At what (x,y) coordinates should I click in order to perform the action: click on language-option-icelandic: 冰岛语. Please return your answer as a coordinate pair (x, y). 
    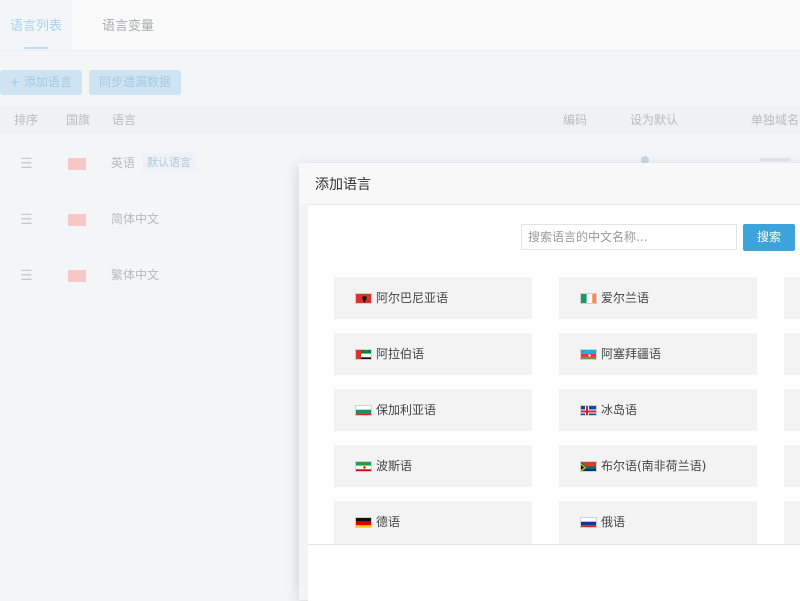
    Looking at the image, I should click on (658, 410).